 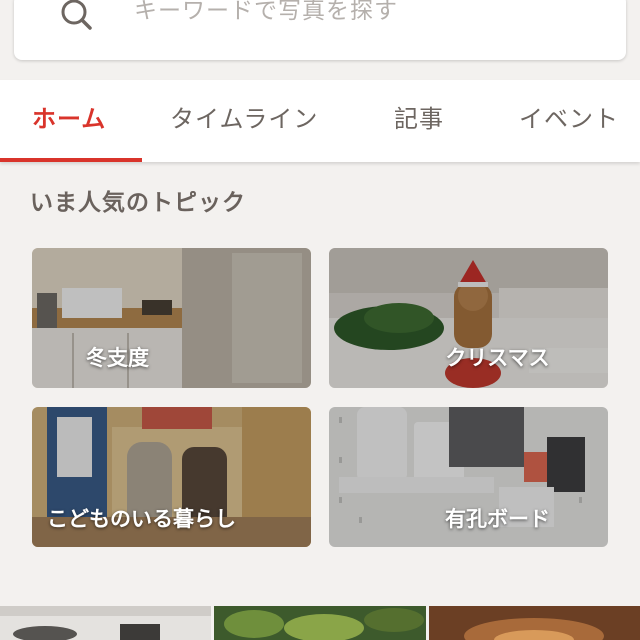 I want to click on topic-label: こどものいる暮らし, so click(x=141, y=519).